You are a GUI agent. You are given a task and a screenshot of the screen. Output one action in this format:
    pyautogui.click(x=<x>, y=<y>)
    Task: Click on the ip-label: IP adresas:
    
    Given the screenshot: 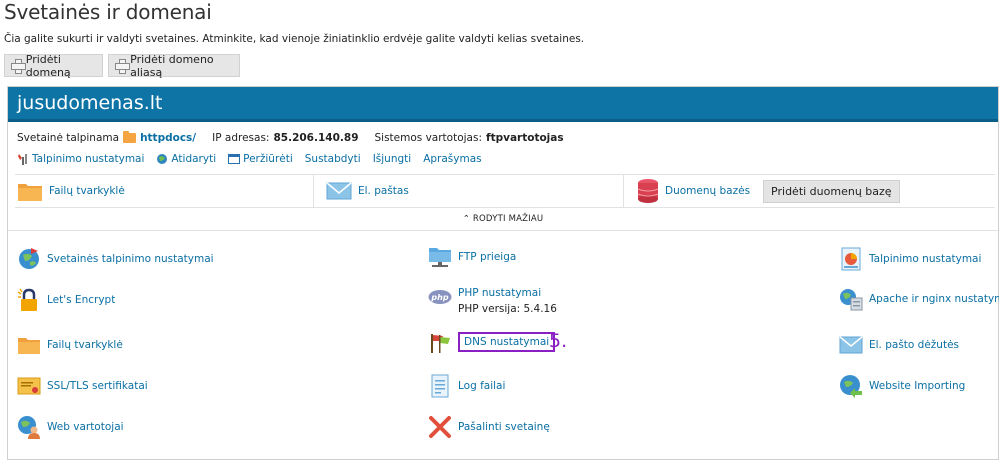 What is the action you would take?
    pyautogui.click(x=241, y=138)
    